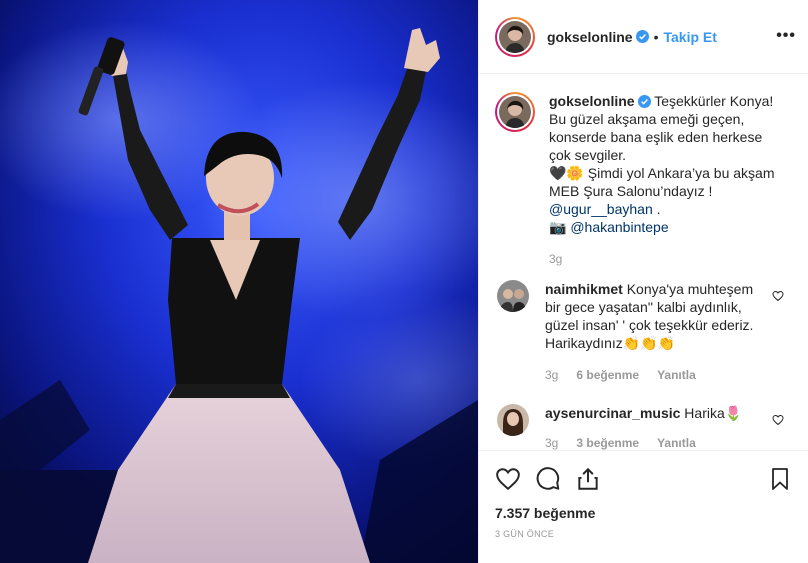  I want to click on caption-avatar, so click(515, 112).